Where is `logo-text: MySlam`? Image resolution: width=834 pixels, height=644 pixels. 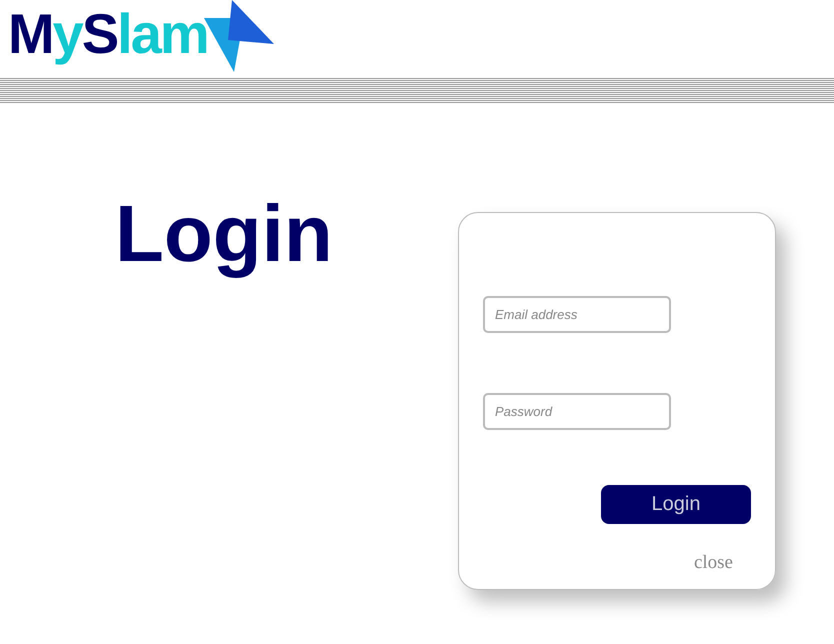 logo-text: MySlam is located at coordinates (108, 34).